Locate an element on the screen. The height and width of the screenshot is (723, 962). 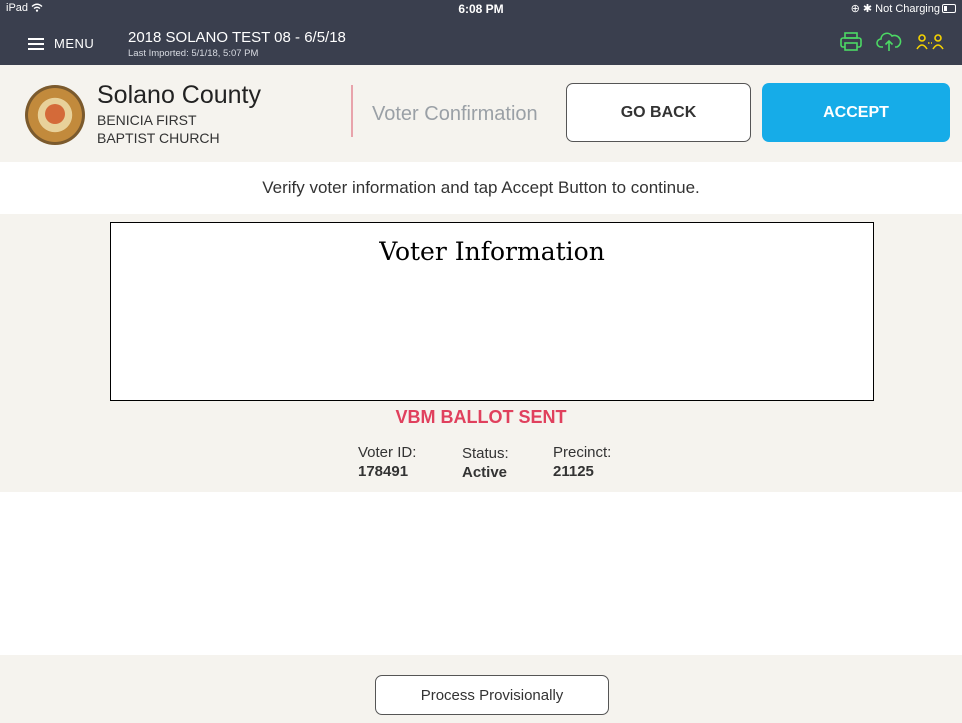
precinct-label: Precinct: is located at coordinates (582, 452).